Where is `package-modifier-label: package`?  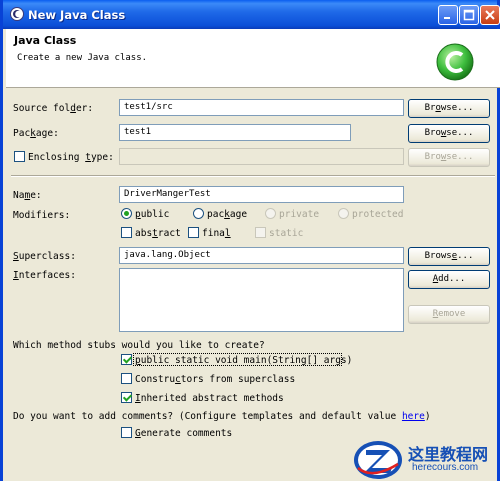 package-modifier-label: package is located at coordinates (227, 214).